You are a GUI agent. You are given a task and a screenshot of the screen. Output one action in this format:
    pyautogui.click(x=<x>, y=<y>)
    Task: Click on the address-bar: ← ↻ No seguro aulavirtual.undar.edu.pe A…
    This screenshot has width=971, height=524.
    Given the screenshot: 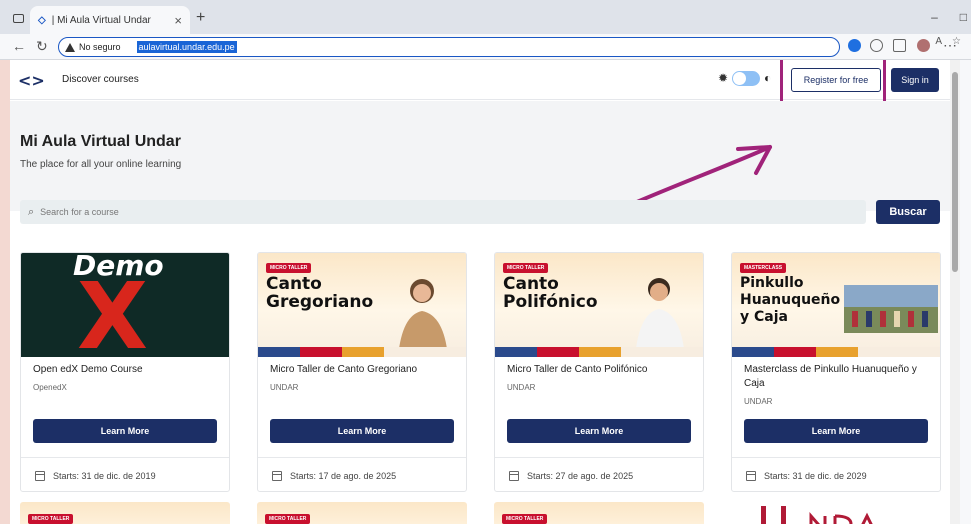 What is the action you would take?
    pyautogui.click(x=485, y=47)
    